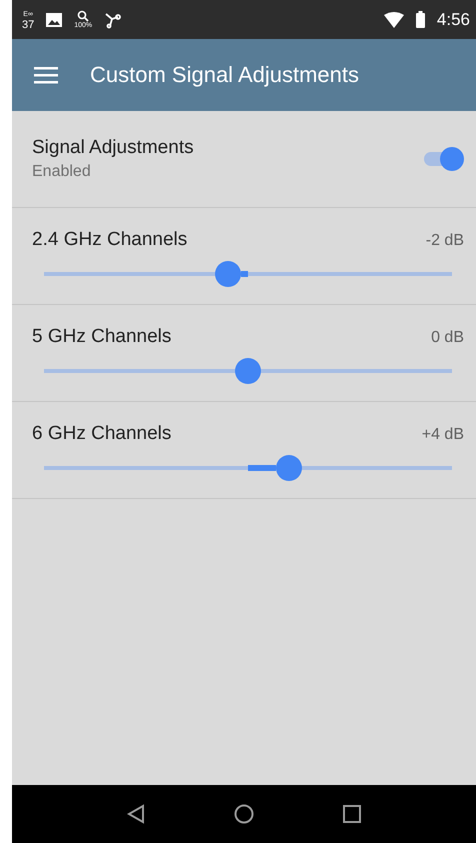 The height and width of the screenshot is (843, 476). What do you see at coordinates (28, 25) in the screenshot?
I see `notification-count: 37` at bounding box center [28, 25].